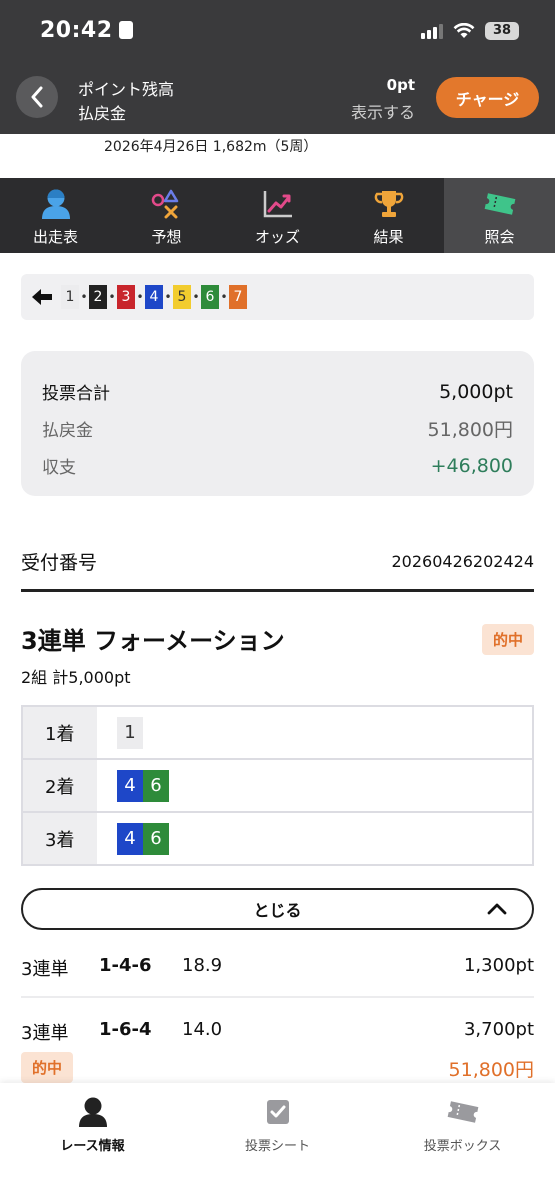 The image size is (555, 1200). I want to click on bet-type-title: 3連単 フォーメーション, so click(153, 641).